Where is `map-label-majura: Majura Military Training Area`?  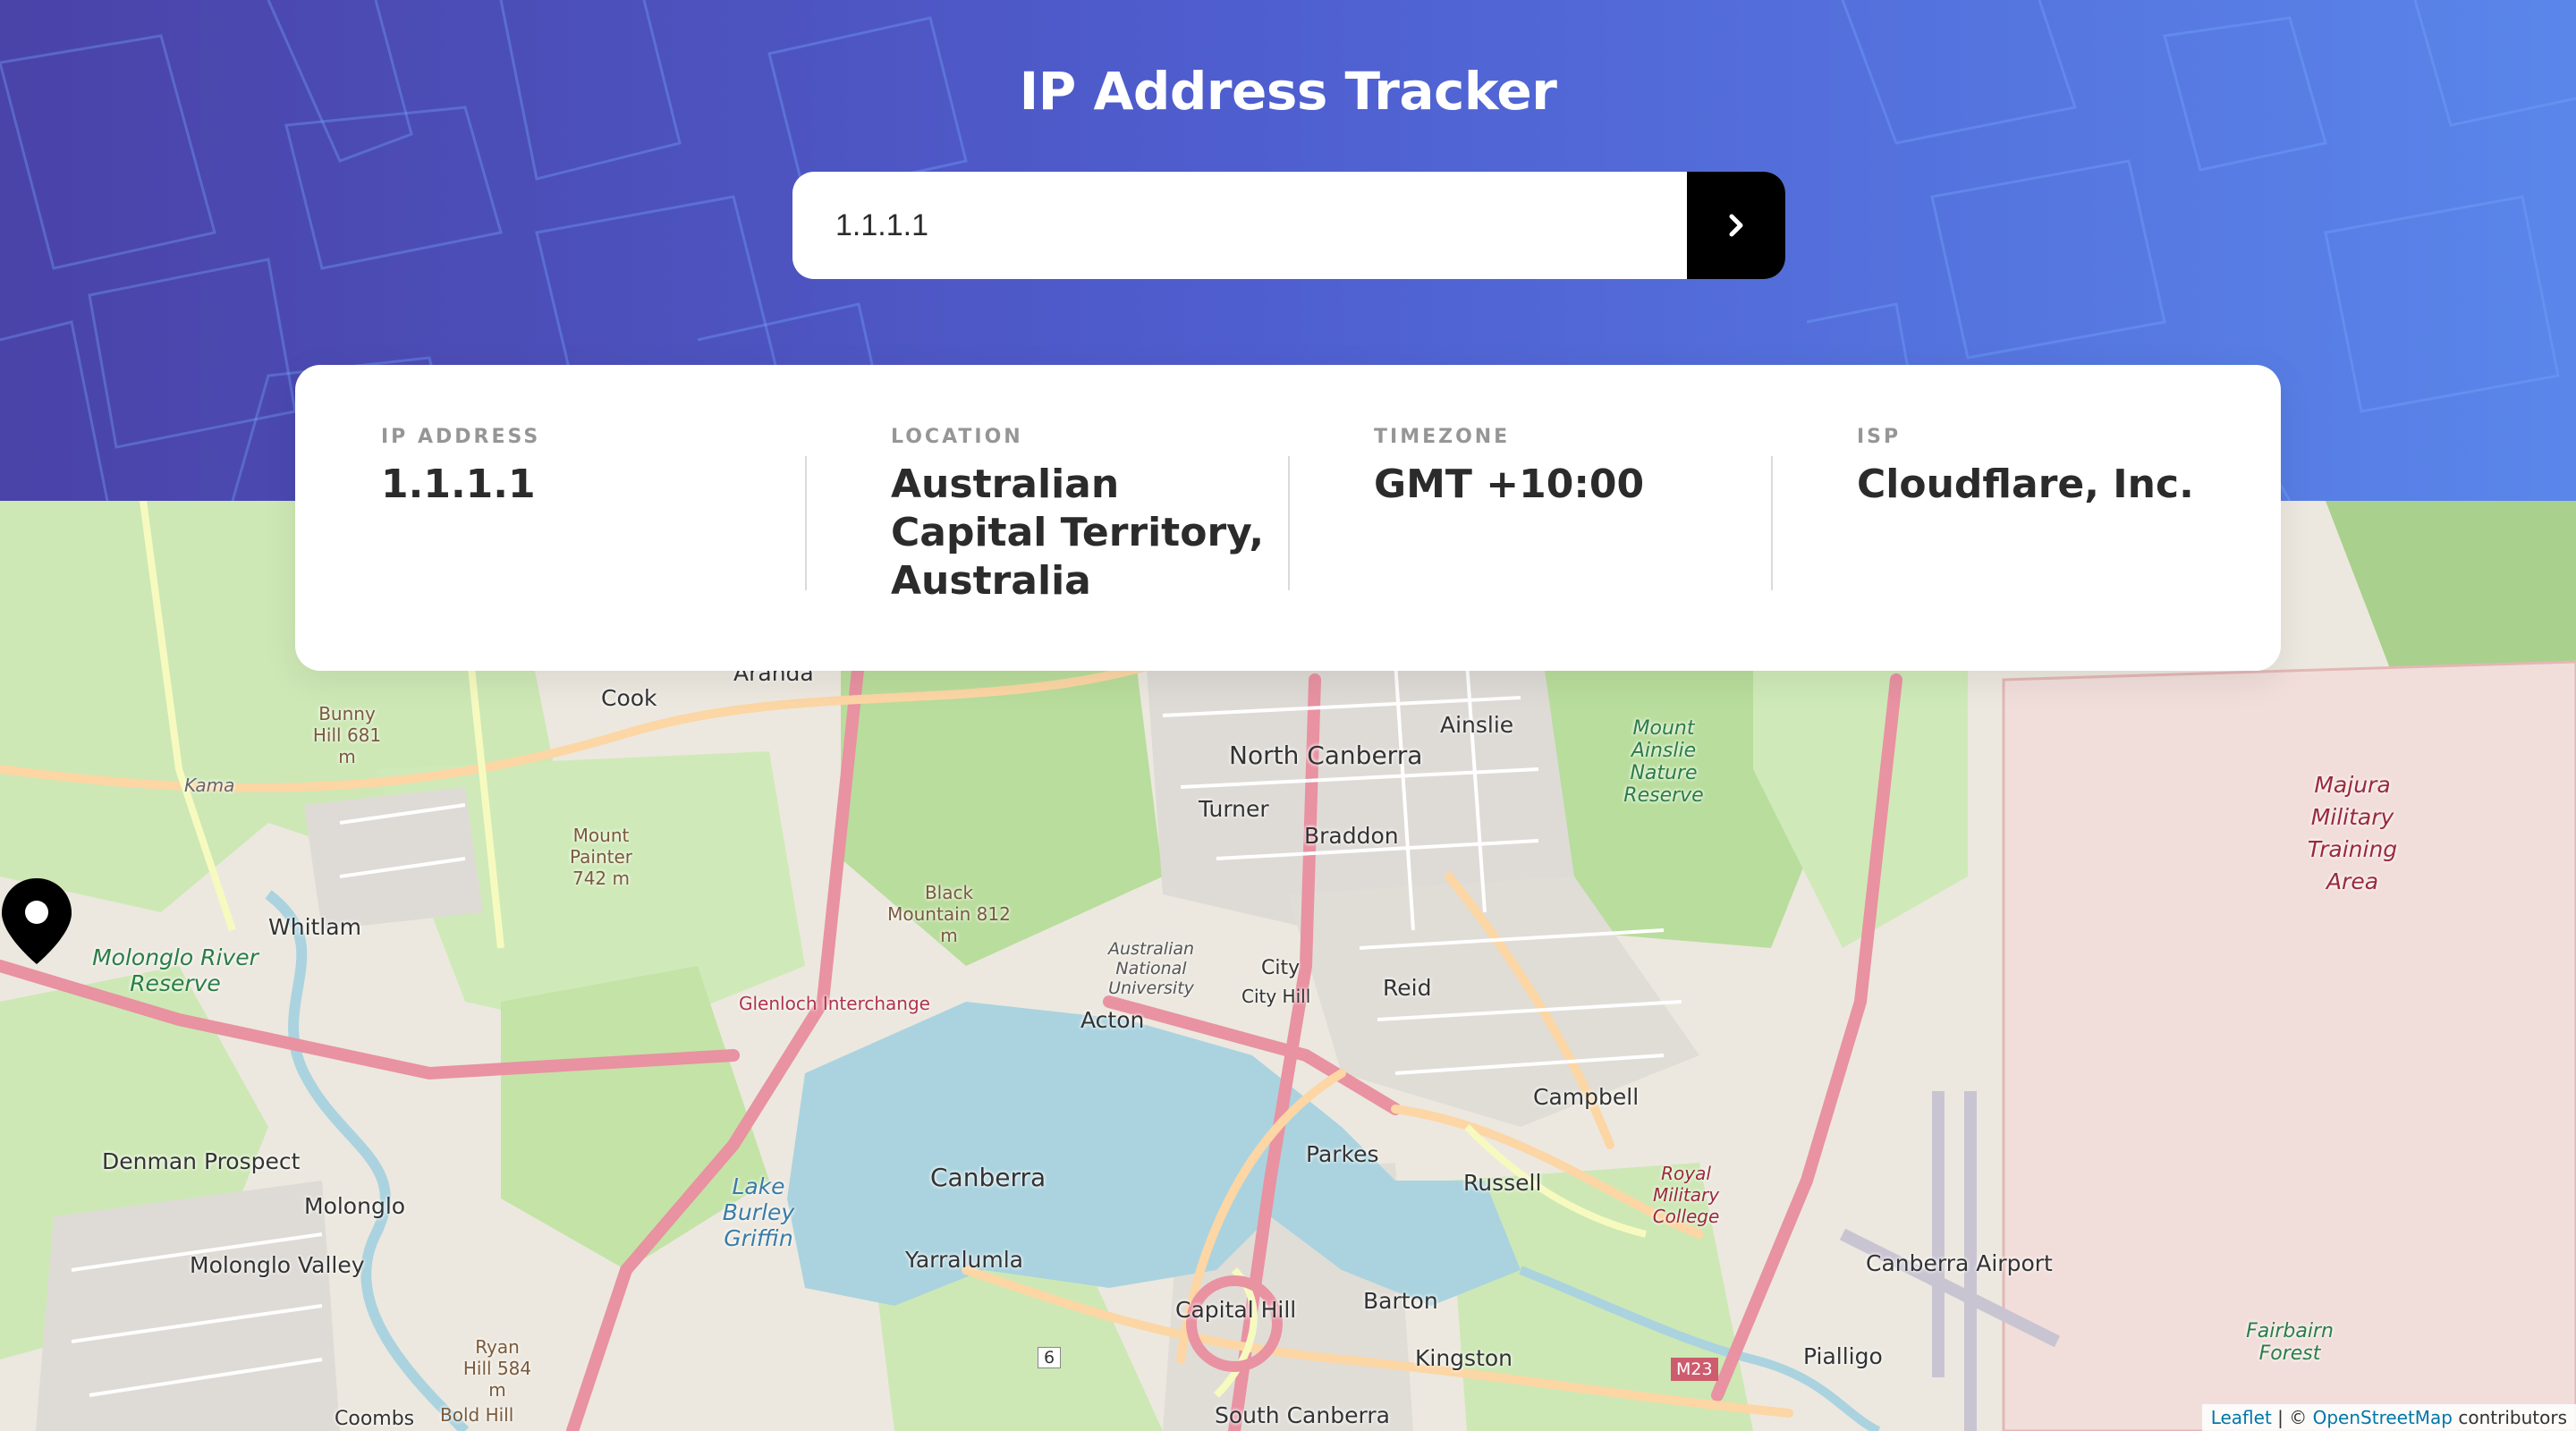
map-label-majura: Majura Military Training Area is located at coordinates (2352, 833).